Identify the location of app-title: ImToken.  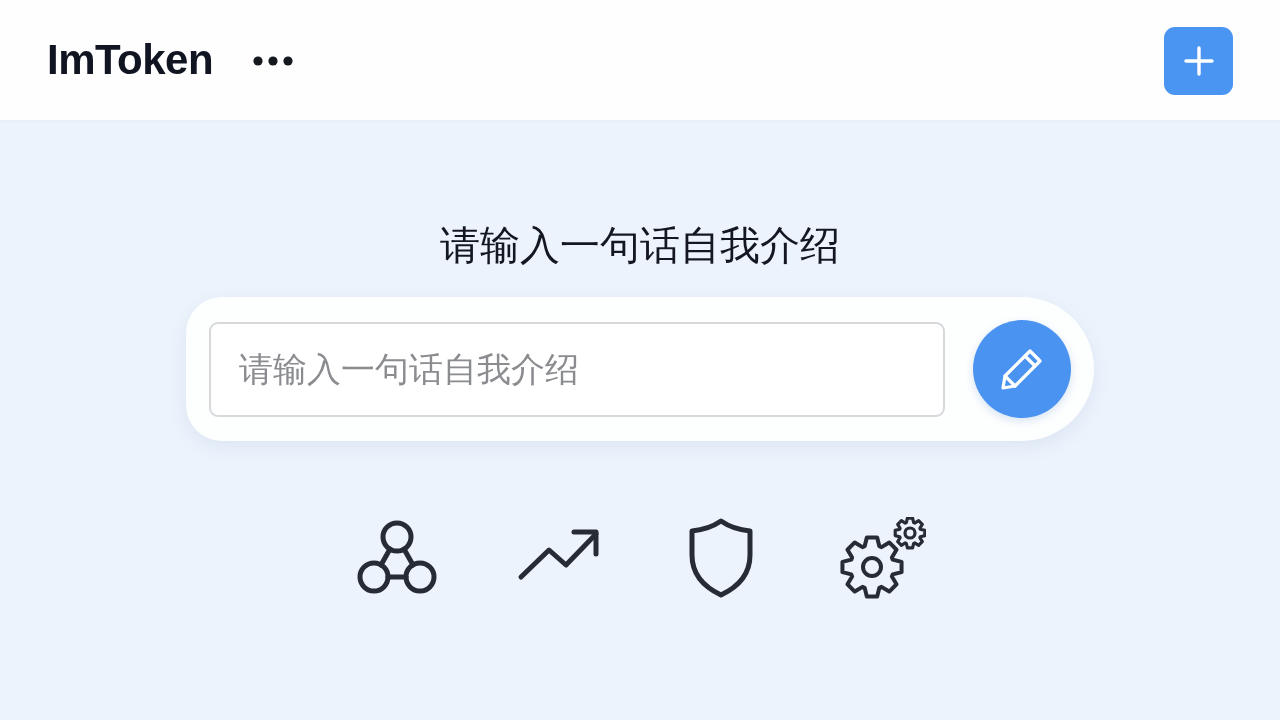
(130, 60).